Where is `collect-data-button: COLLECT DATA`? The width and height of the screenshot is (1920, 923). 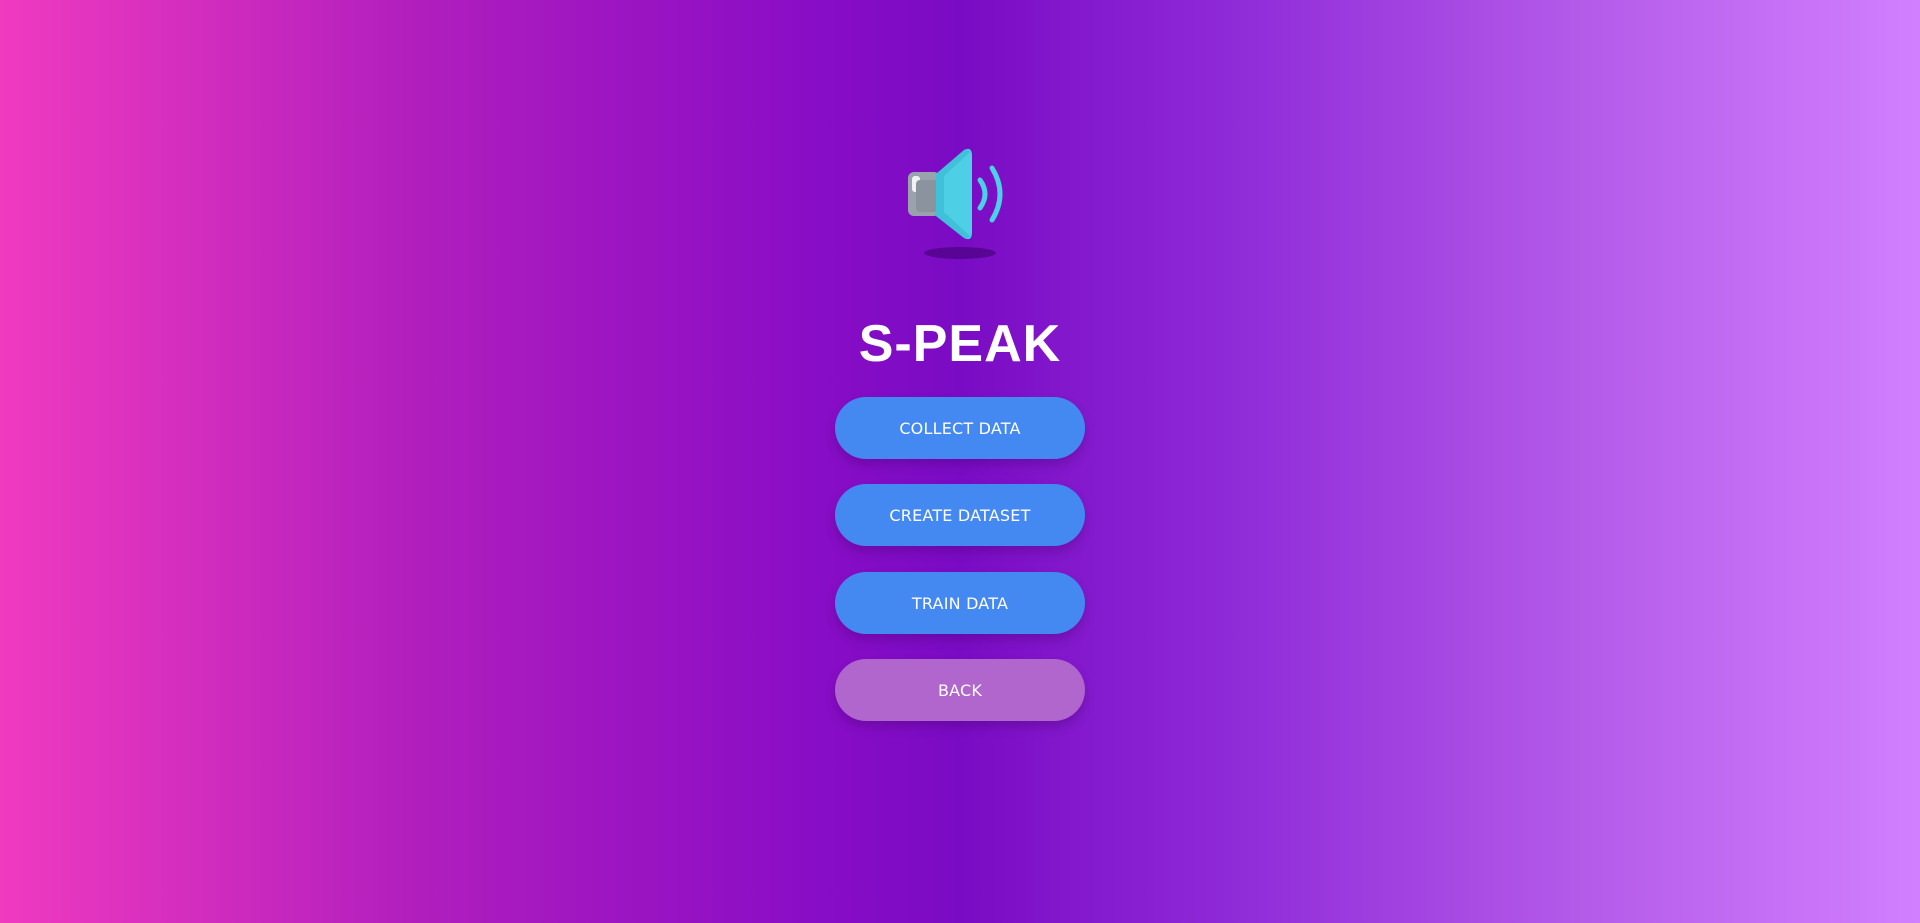 collect-data-button: COLLECT DATA is located at coordinates (960, 428).